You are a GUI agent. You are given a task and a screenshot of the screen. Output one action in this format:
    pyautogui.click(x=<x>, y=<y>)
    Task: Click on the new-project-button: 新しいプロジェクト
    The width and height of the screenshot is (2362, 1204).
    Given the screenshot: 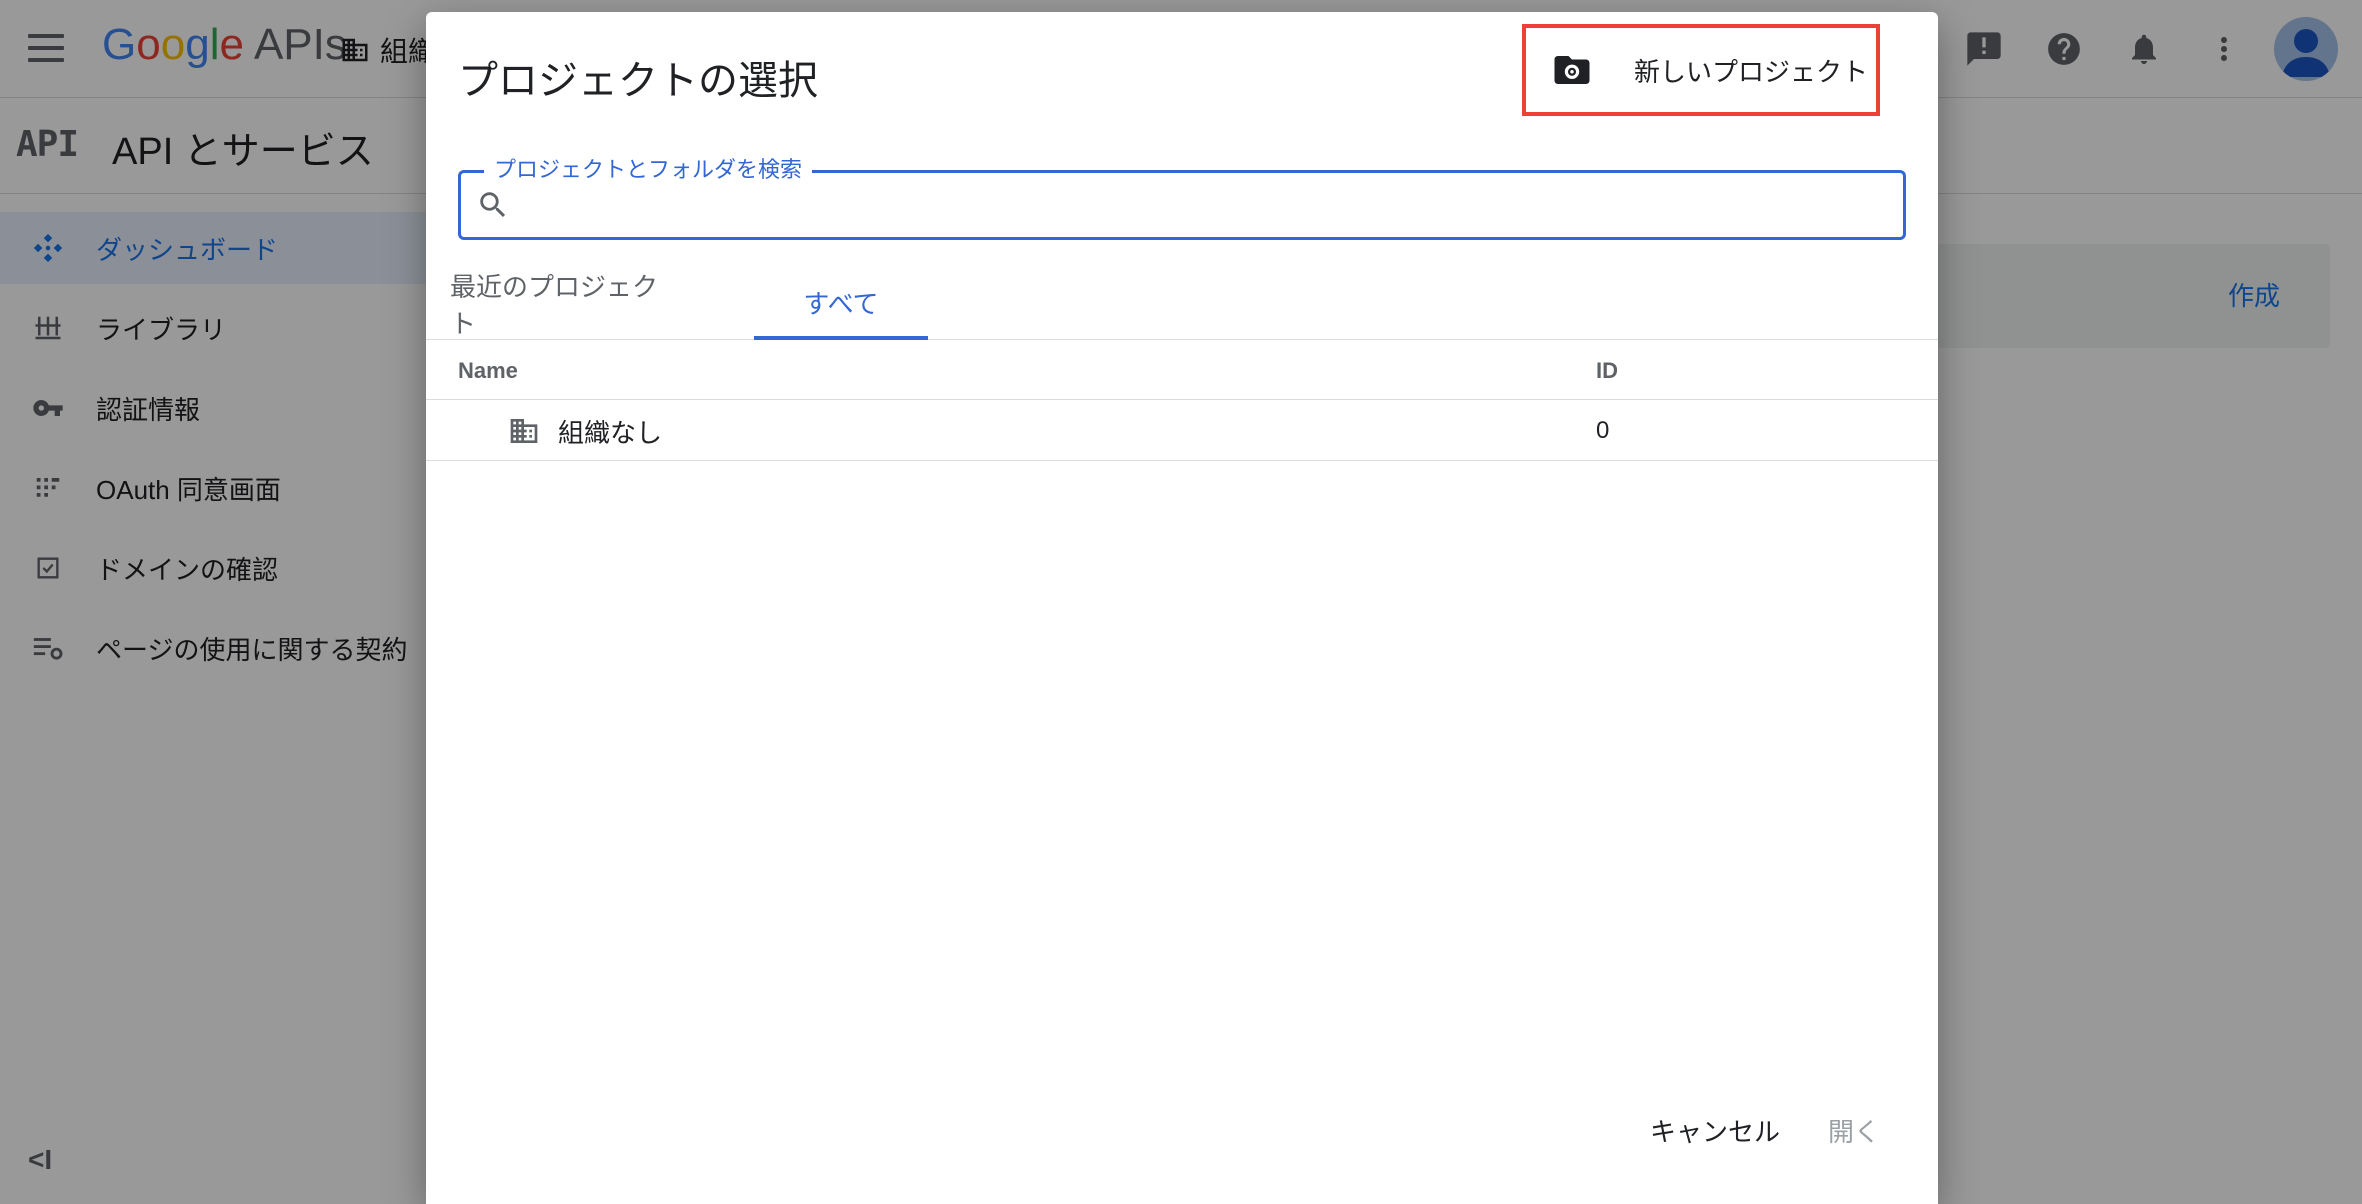 What is the action you would take?
    pyautogui.click(x=1701, y=70)
    